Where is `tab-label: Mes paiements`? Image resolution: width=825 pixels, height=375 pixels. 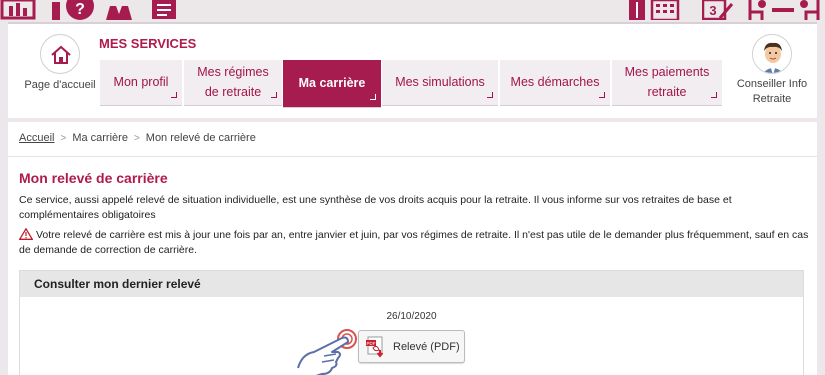 tab-label: Mes paiements is located at coordinates (667, 72).